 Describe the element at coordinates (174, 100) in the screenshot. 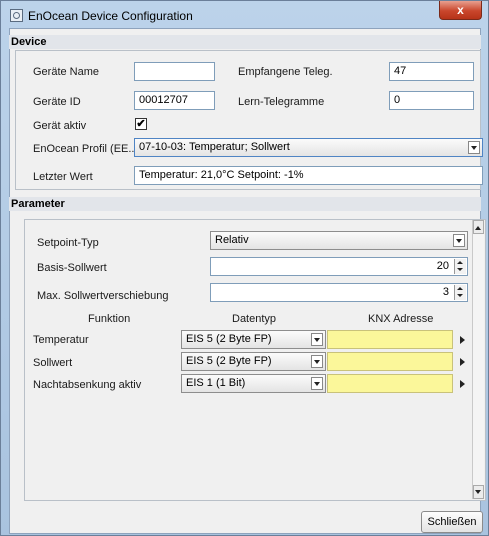

I see `device-id-field: 00012707` at that location.